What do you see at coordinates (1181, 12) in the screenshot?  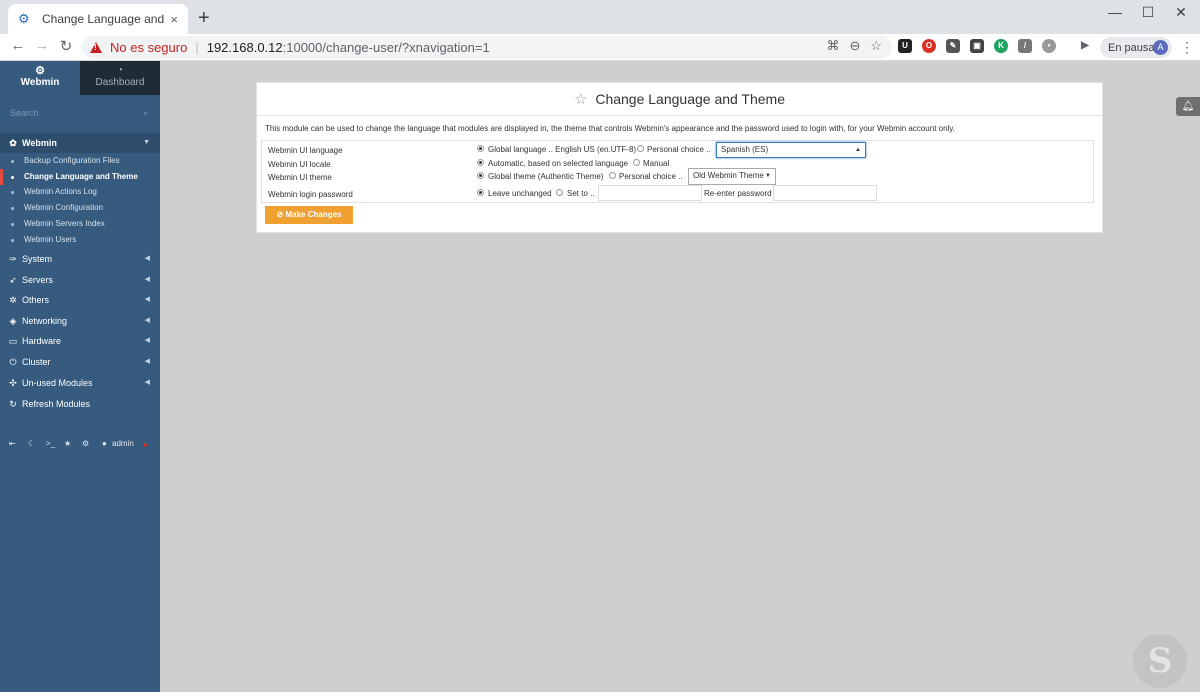 I see `close-window-button: ✕` at bounding box center [1181, 12].